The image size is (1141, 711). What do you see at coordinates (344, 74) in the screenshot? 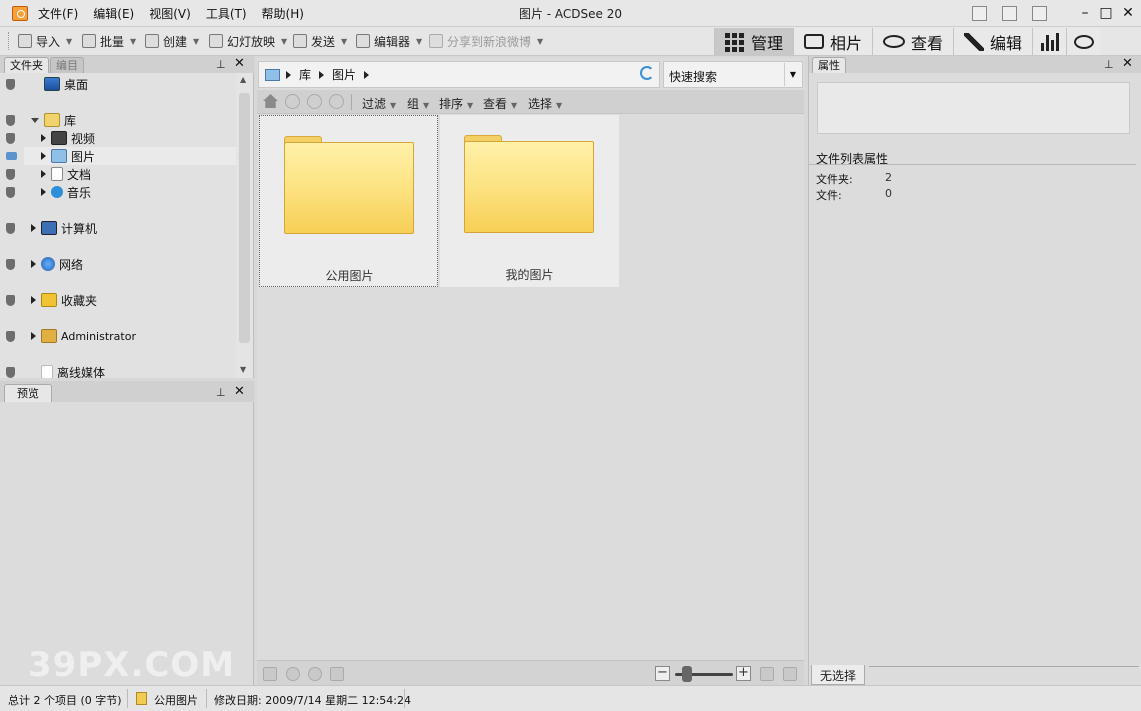
I see `crumb-pictures: 图片` at bounding box center [344, 74].